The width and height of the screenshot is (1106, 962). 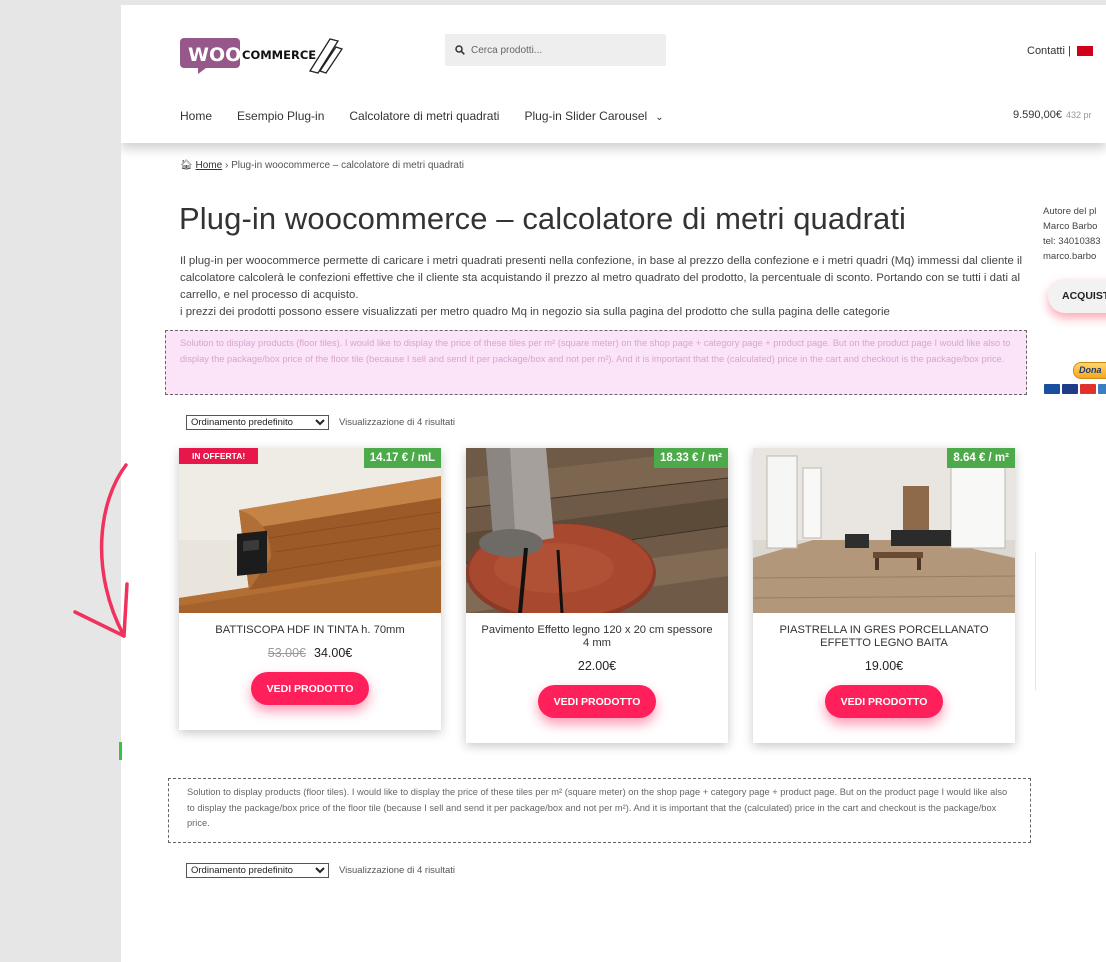 What do you see at coordinates (659, 117) in the screenshot?
I see `chevron-down-icon: ⌄` at bounding box center [659, 117].